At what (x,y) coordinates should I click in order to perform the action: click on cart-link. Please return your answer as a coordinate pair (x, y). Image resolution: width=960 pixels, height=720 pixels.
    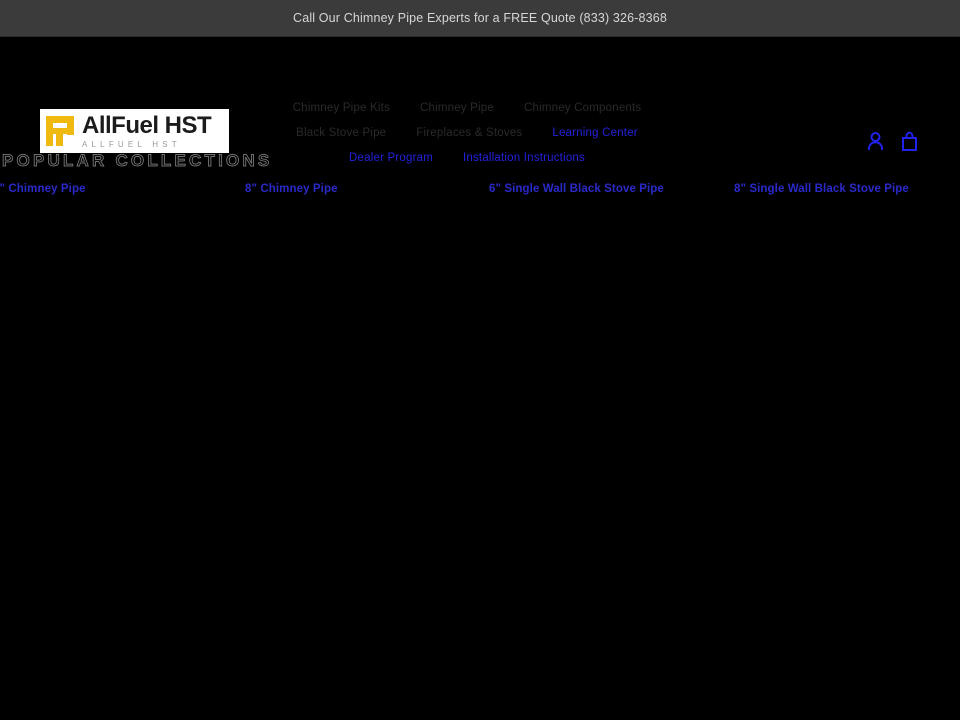
    Looking at the image, I should click on (909, 141).